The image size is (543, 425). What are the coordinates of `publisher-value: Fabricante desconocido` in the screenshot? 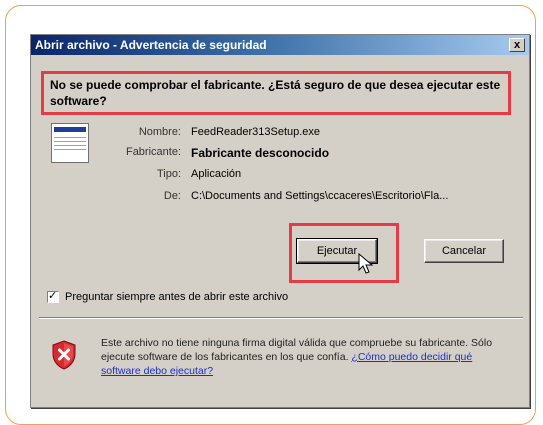 It's located at (260, 153).